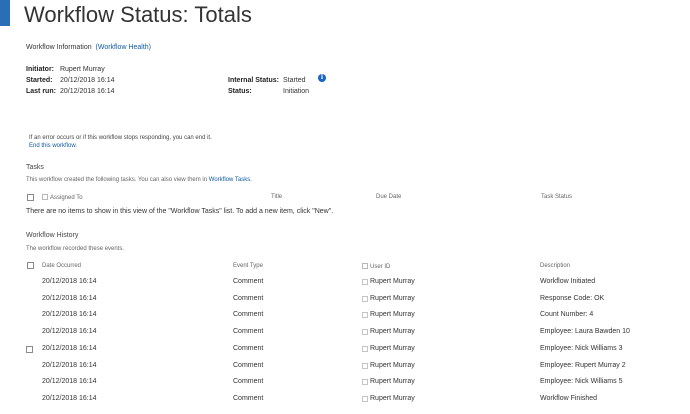  I want to click on history-cell-description: Employee: Rupert Murray 2, so click(583, 365).